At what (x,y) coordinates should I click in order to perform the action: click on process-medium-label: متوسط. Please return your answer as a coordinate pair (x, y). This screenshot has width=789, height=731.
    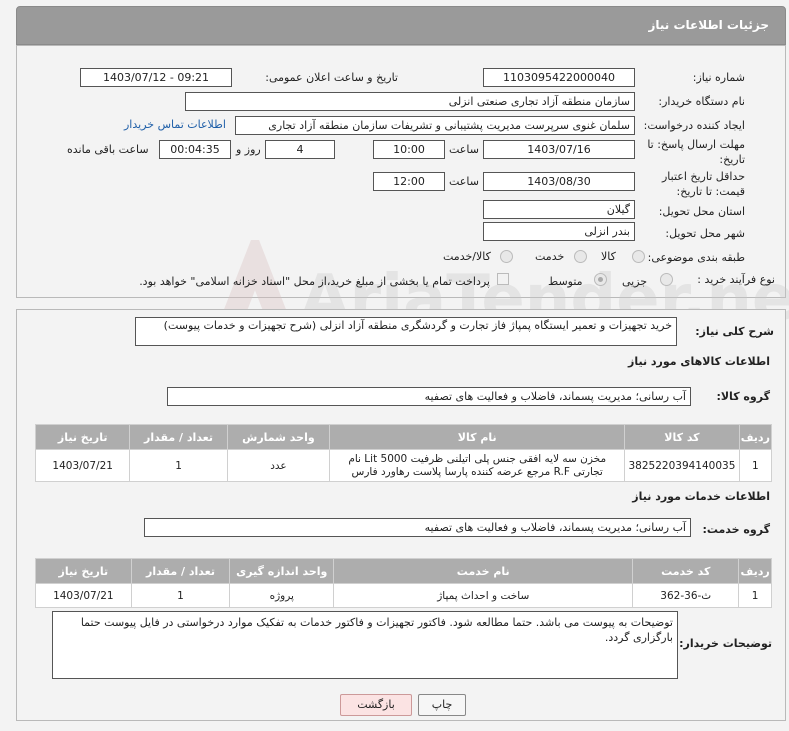
    Looking at the image, I should click on (565, 281).